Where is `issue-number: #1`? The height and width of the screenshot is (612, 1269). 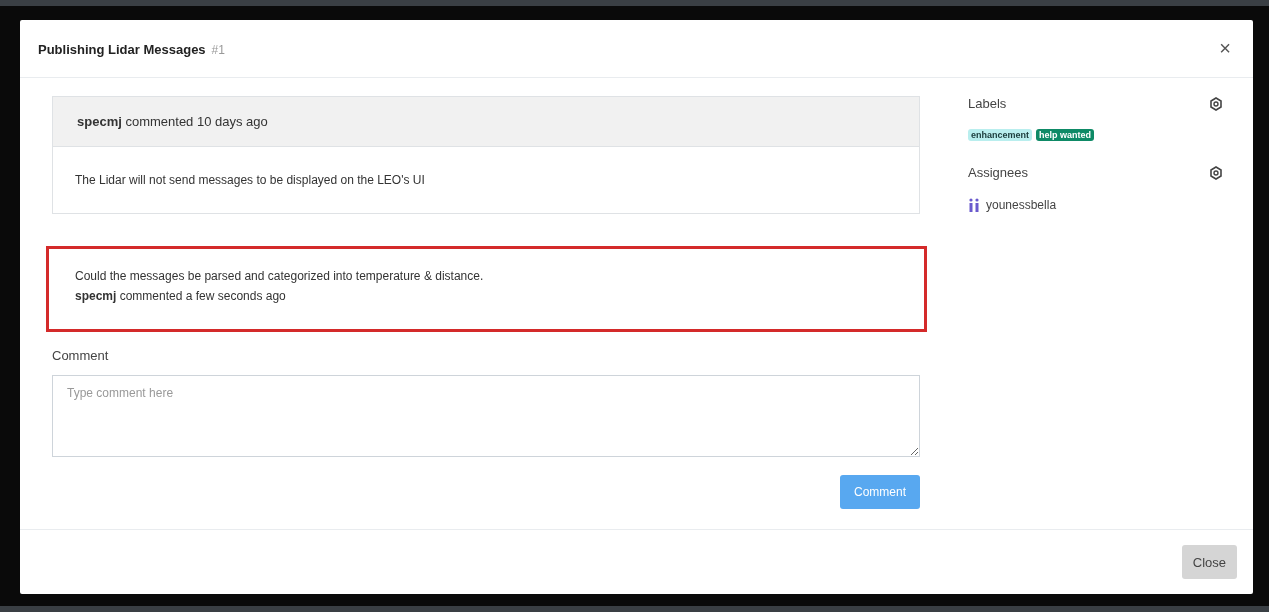
issue-number: #1 is located at coordinates (218, 49).